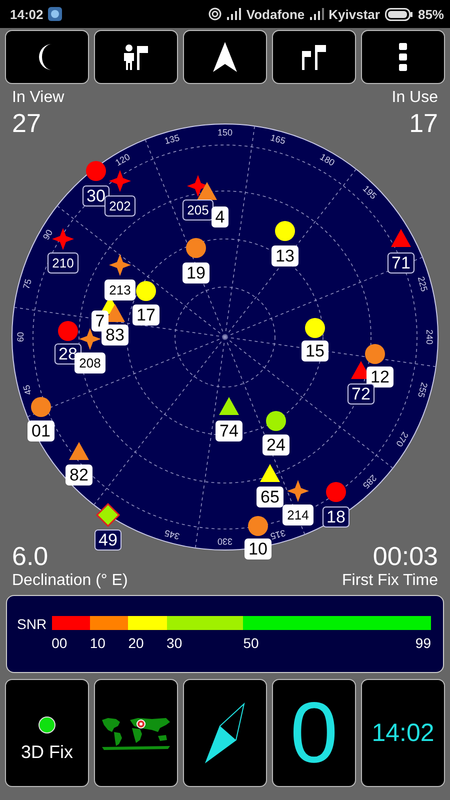  I want to click on satellite-count-tile: 0, so click(314, 733).